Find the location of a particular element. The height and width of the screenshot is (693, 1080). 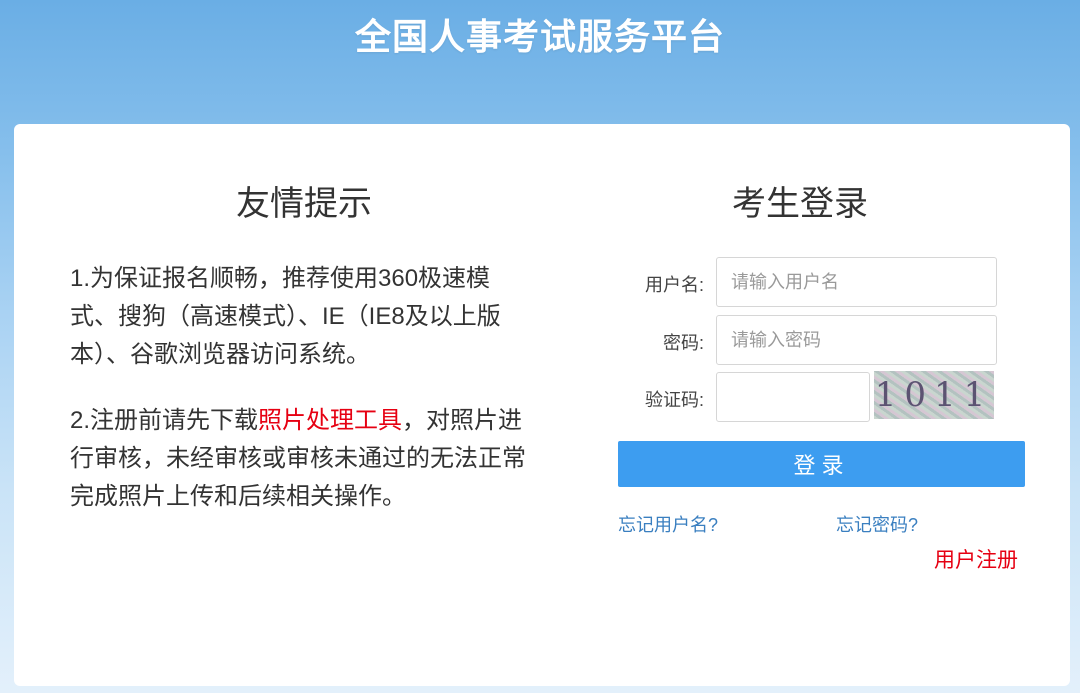

username-label: 用户名: is located at coordinates (674, 285).